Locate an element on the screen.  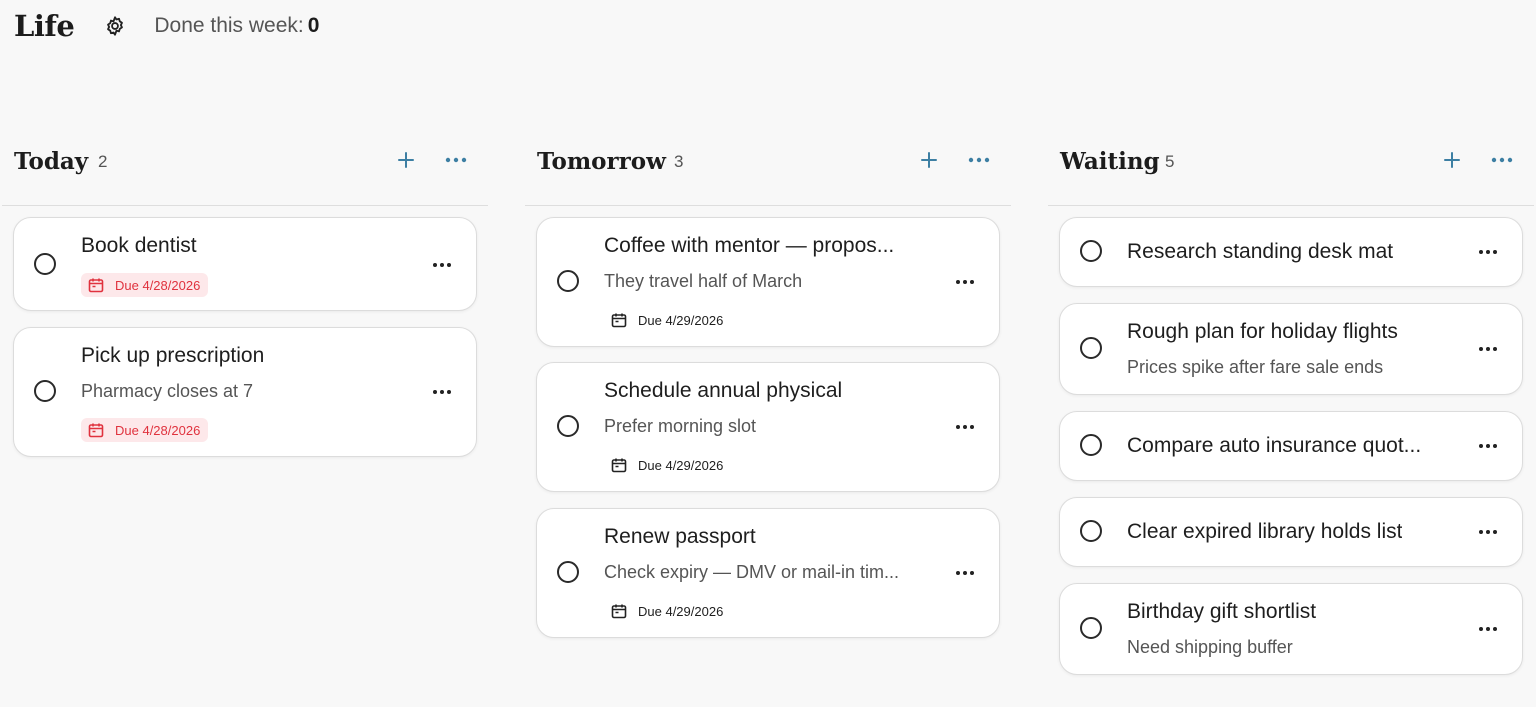
task-title: Birthday gift shortlist is located at coordinates (1222, 611).